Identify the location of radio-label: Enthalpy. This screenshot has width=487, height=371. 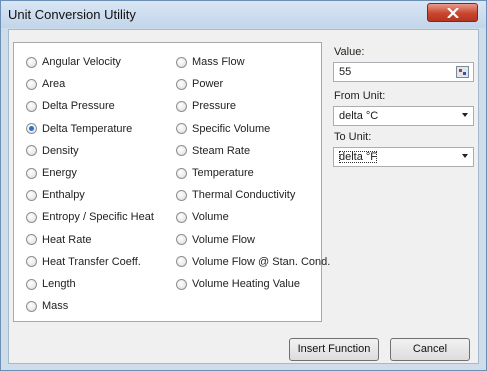
(63, 195).